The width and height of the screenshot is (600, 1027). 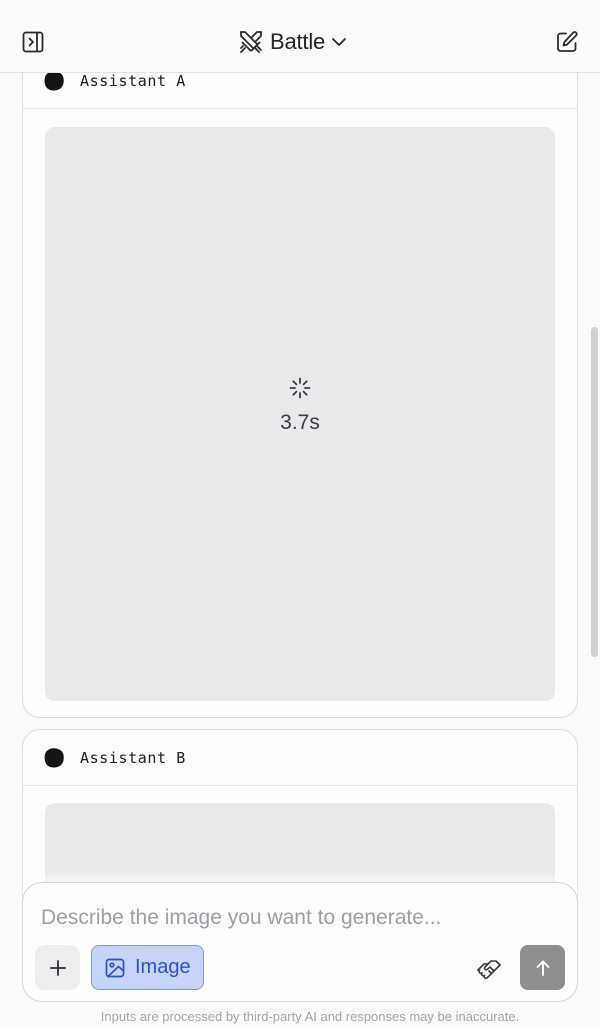 What do you see at coordinates (594, 492) in the screenshot?
I see `scrollbar-thumb` at bounding box center [594, 492].